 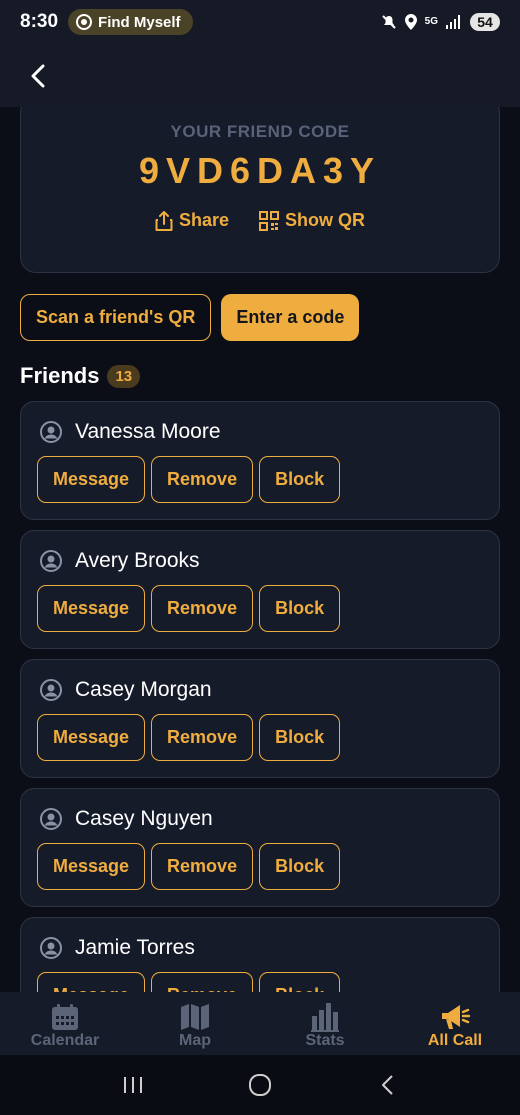 What do you see at coordinates (137, 560) in the screenshot?
I see `friend-name: Avery Brooks` at bounding box center [137, 560].